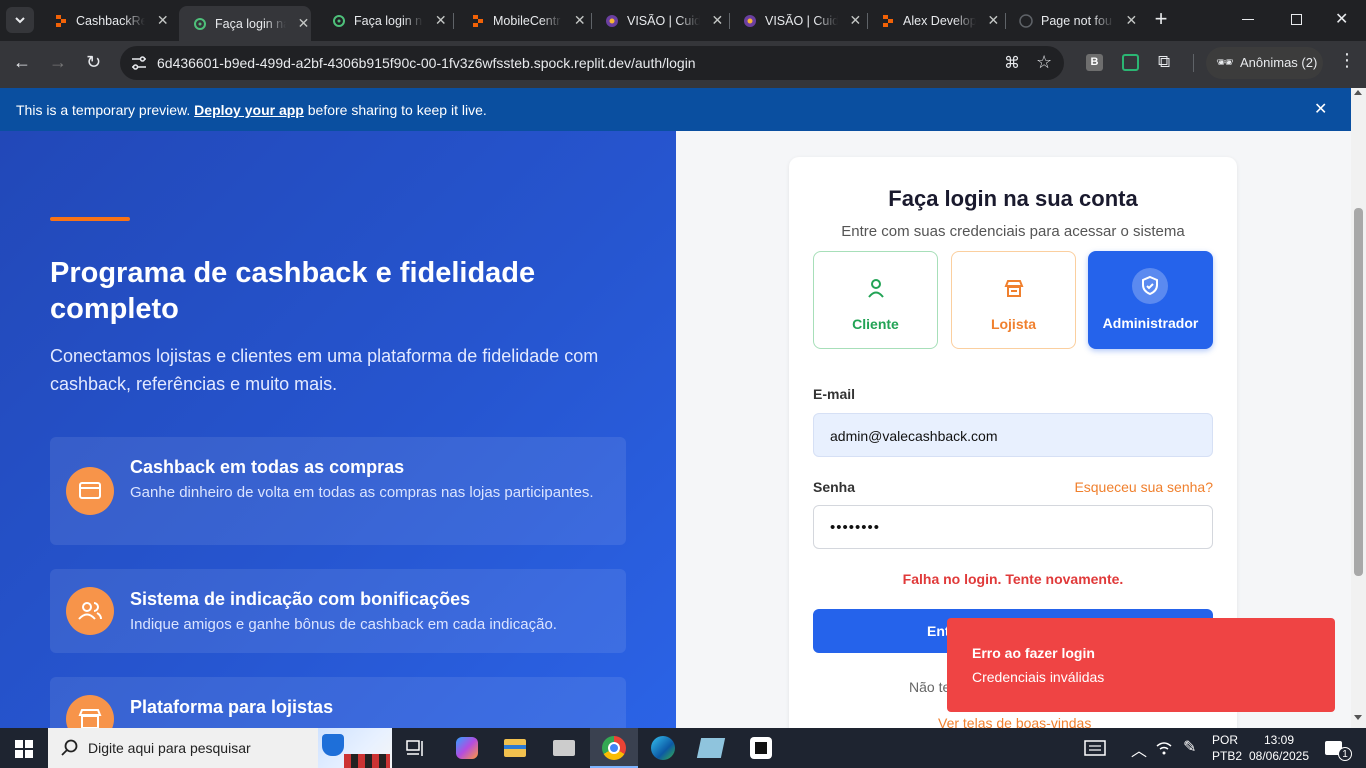  Describe the element at coordinates (1358, 392) in the screenshot. I see `scroll-thumb` at that location.